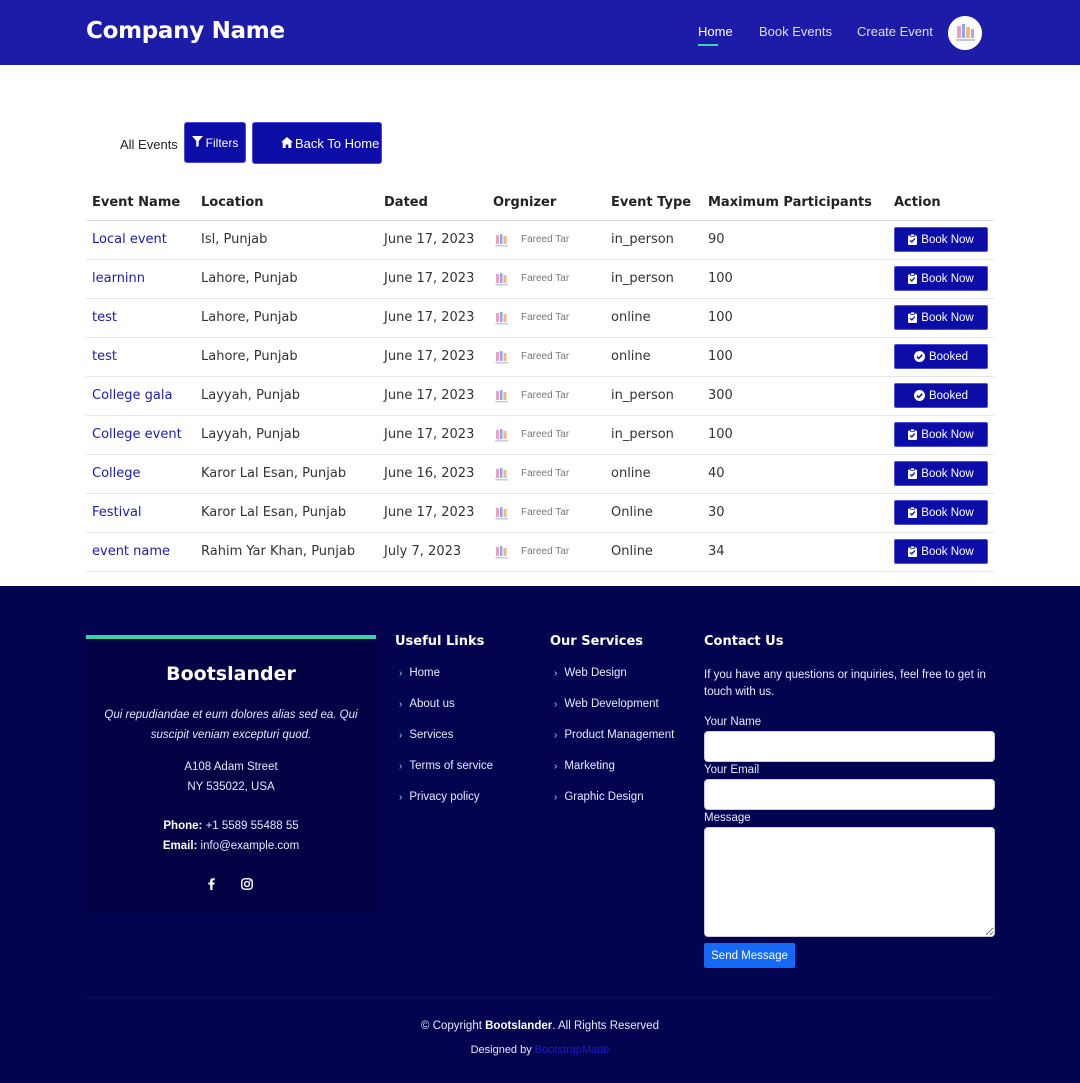 Image resolution: width=1080 pixels, height=1083 pixels. What do you see at coordinates (197, 142) in the screenshot?
I see `filter-icon` at bounding box center [197, 142].